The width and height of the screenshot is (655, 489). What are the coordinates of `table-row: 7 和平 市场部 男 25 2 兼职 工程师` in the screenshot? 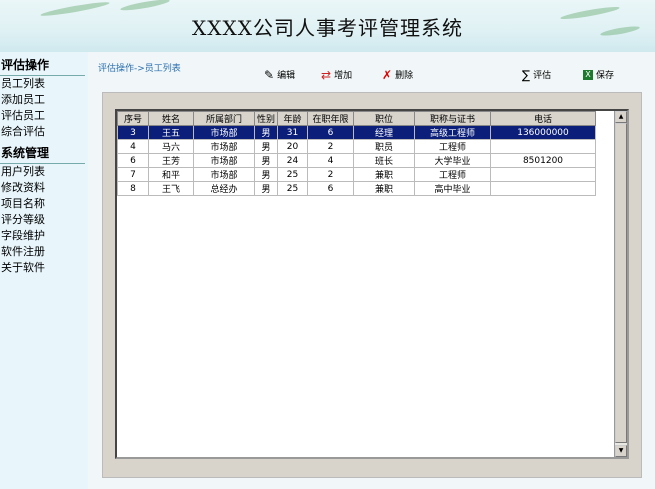 It's located at (356, 174).